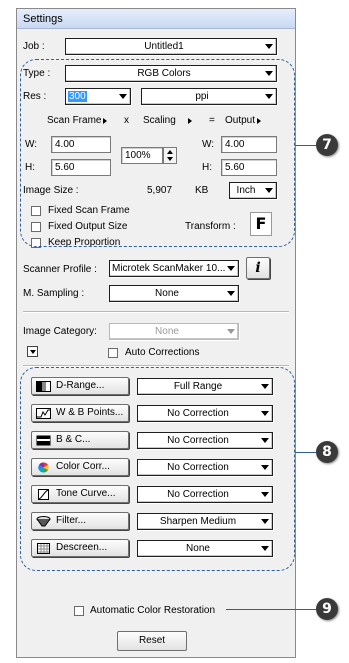 The image size is (349, 663). I want to click on callout-badge: 7, so click(327, 145).